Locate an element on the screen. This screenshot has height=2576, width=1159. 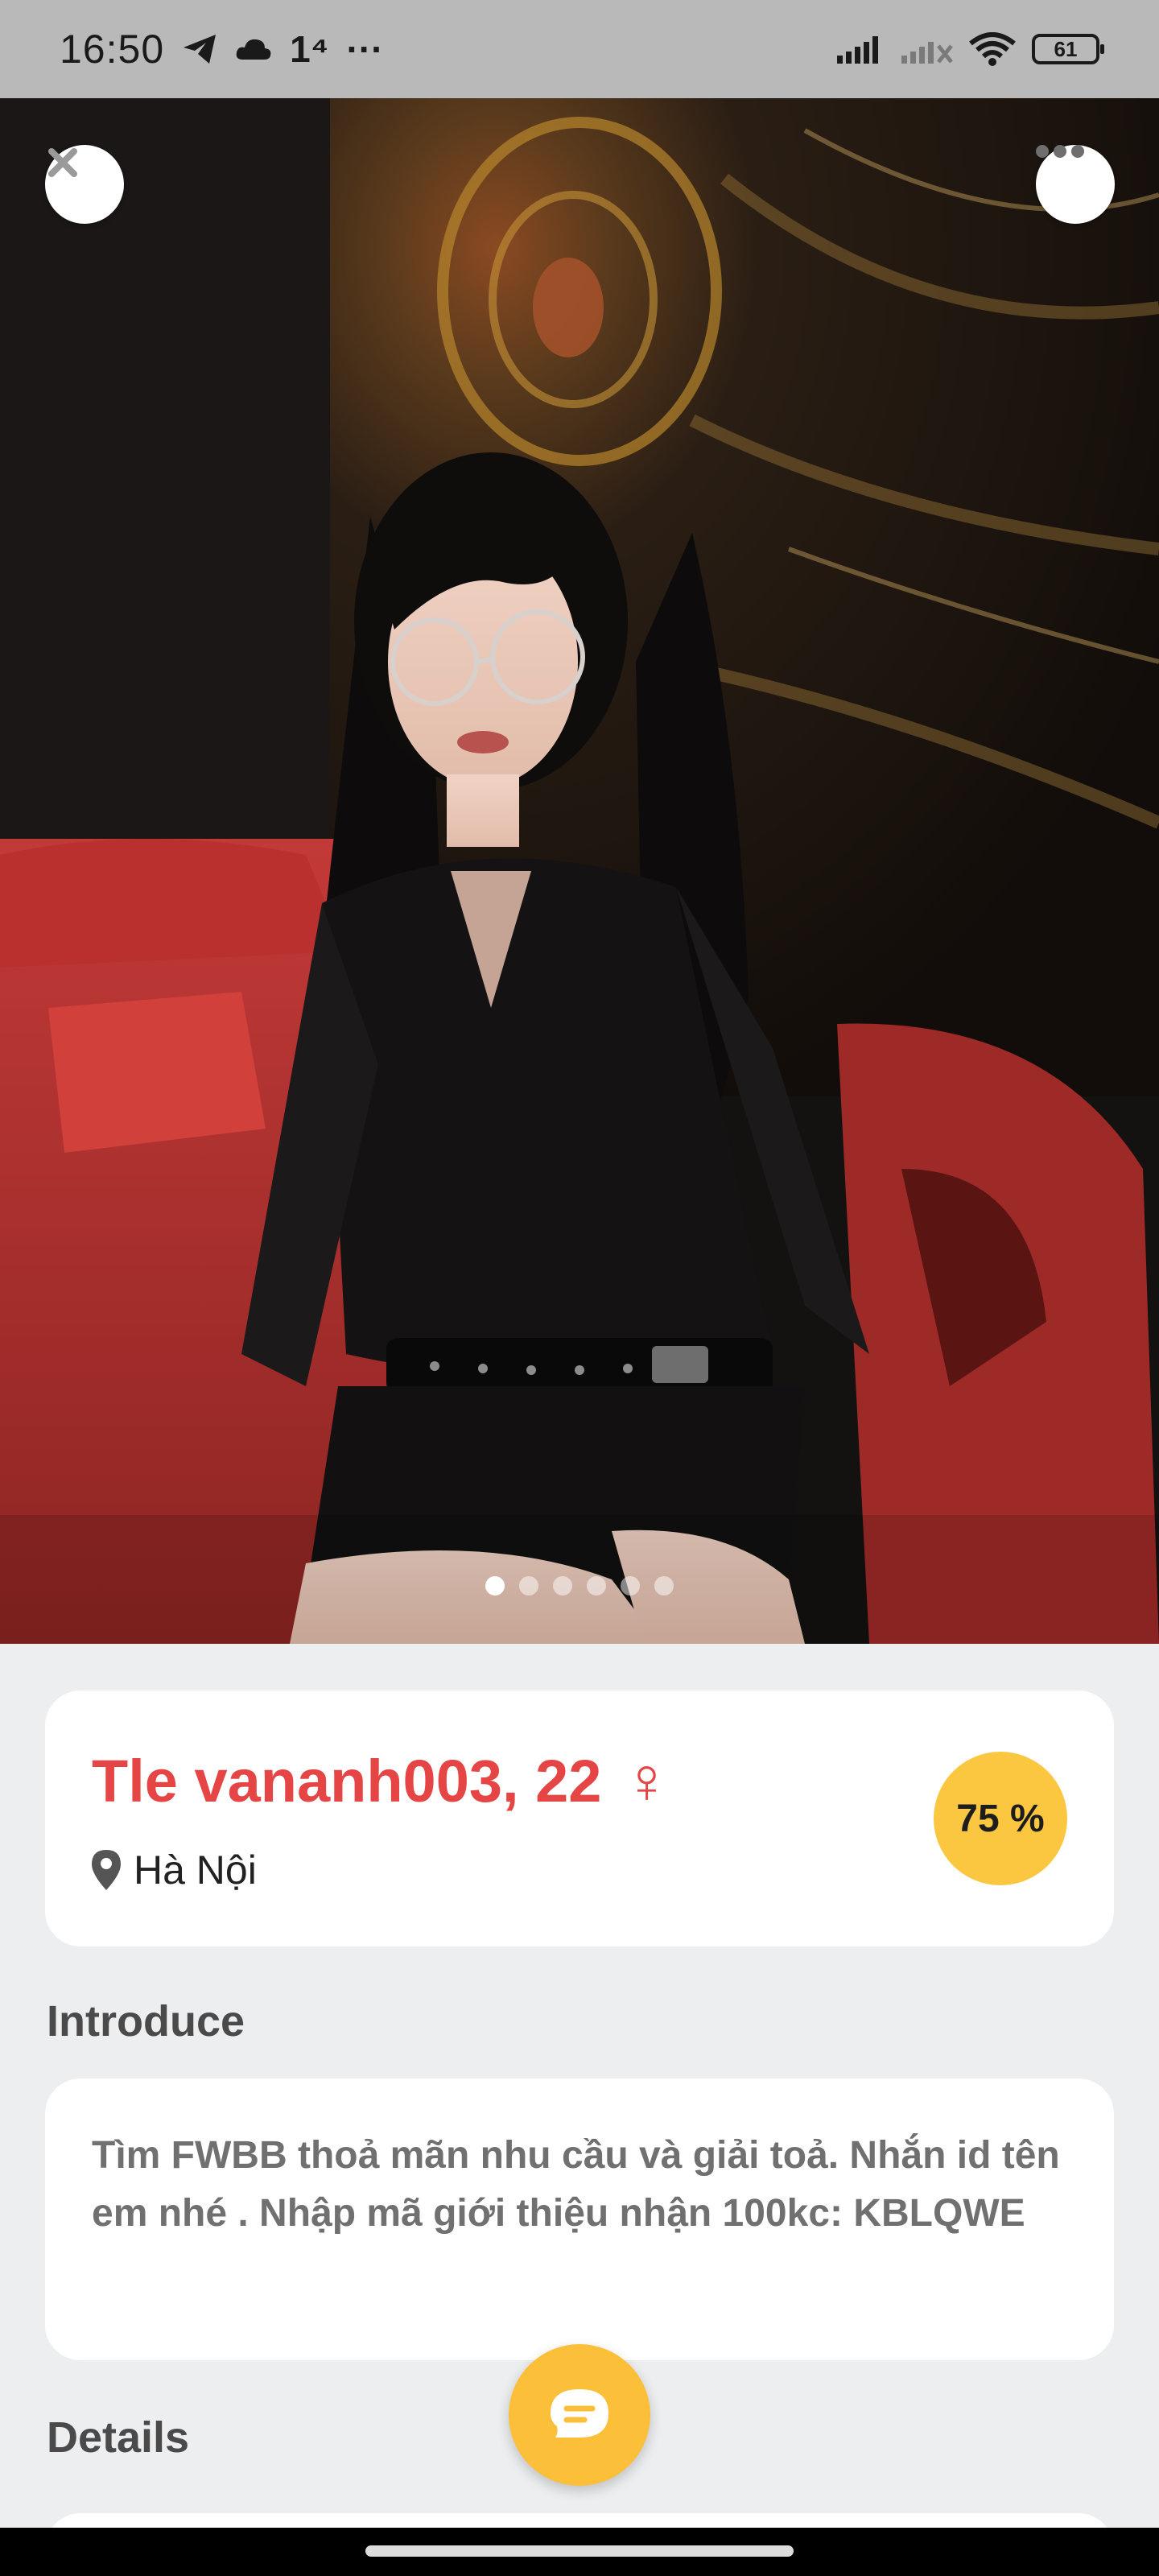
chat-icon is located at coordinates (579, 2413).